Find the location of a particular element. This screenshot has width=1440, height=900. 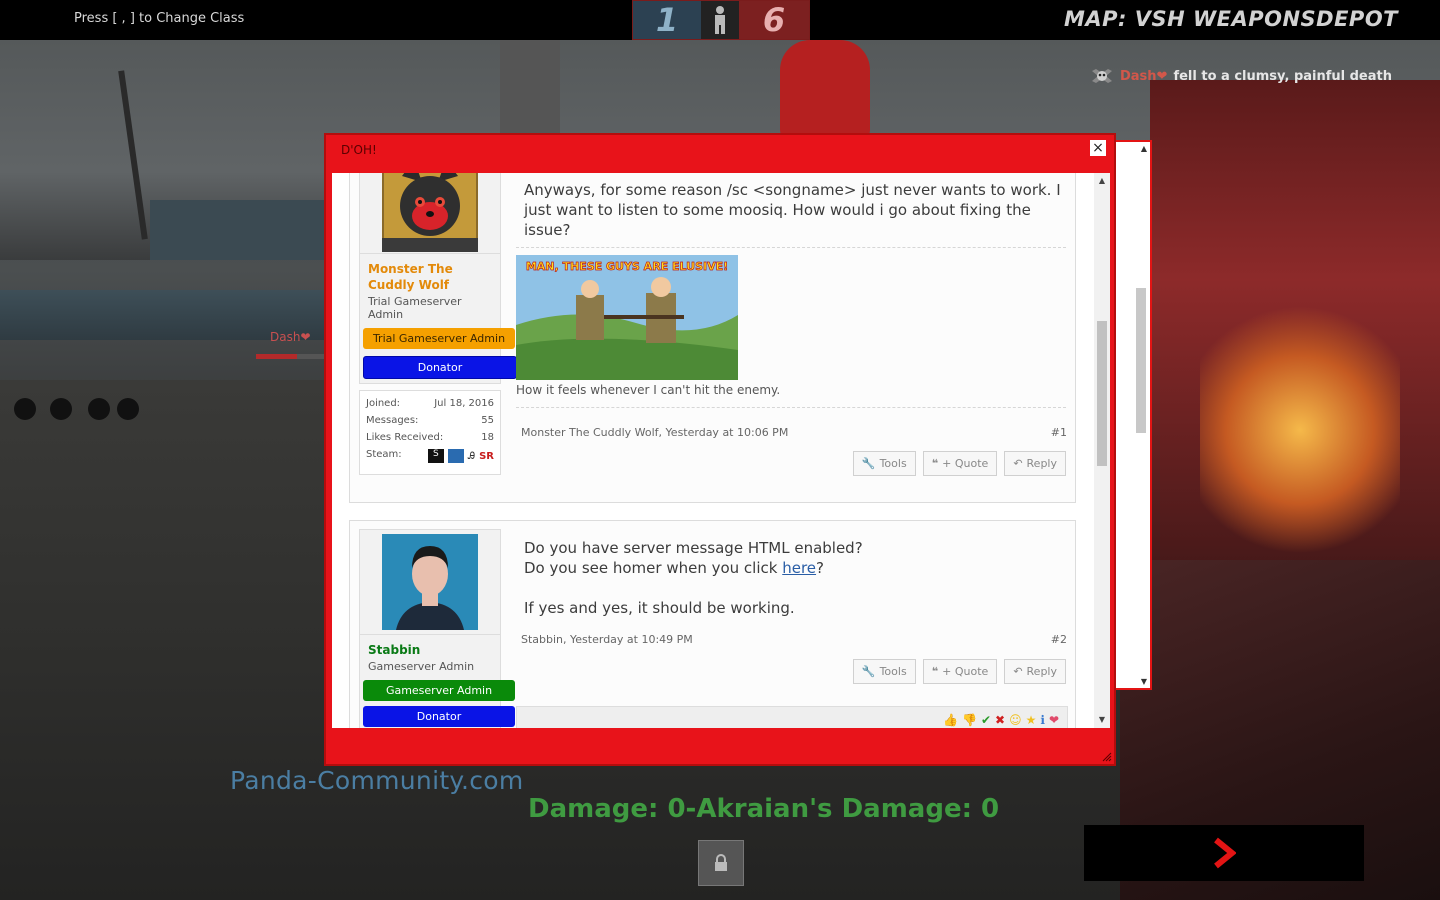

player-health-bar is located at coordinates (290, 356).